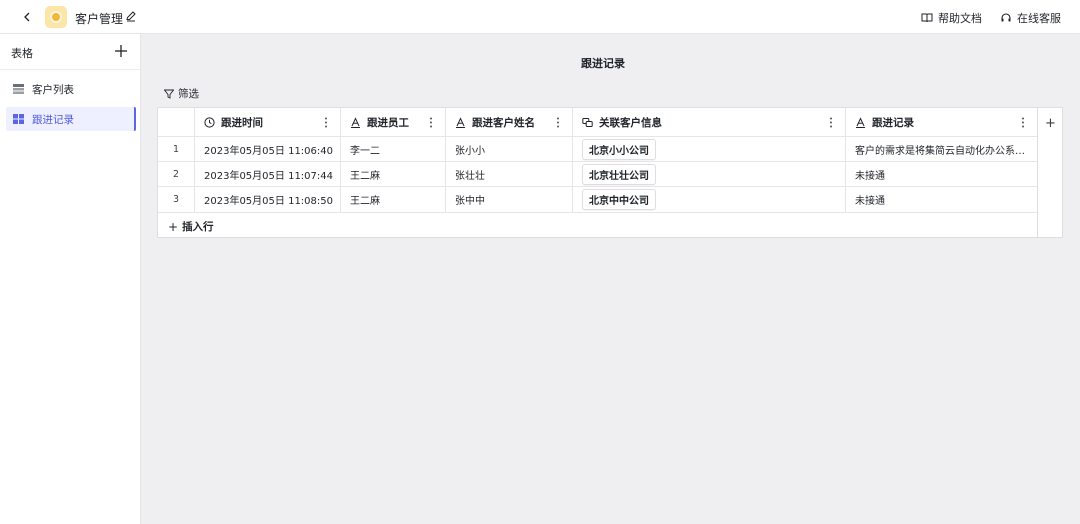 This screenshot has width=1080, height=524. What do you see at coordinates (176, 149) in the screenshot?
I see `row-number: 1` at bounding box center [176, 149].